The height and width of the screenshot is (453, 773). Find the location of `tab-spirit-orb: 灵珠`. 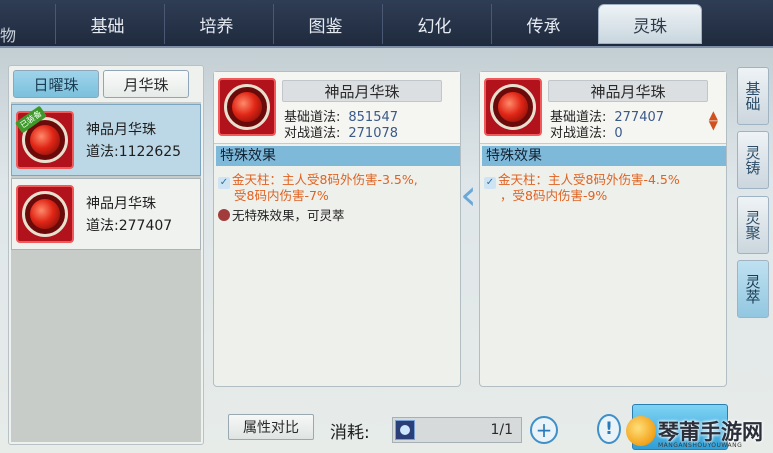

tab-spirit-orb: 灵珠 is located at coordinates (650, 24).